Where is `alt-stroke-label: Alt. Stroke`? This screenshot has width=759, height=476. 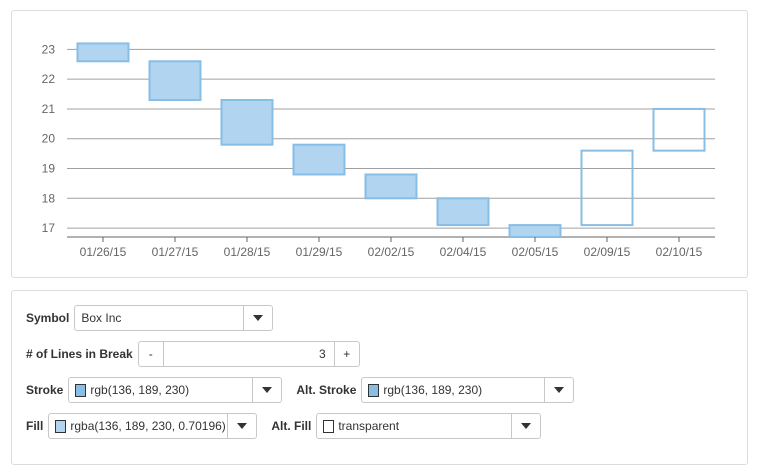 alt-stroke-label: Alt. Stroke is located at coordinates (326, 390).